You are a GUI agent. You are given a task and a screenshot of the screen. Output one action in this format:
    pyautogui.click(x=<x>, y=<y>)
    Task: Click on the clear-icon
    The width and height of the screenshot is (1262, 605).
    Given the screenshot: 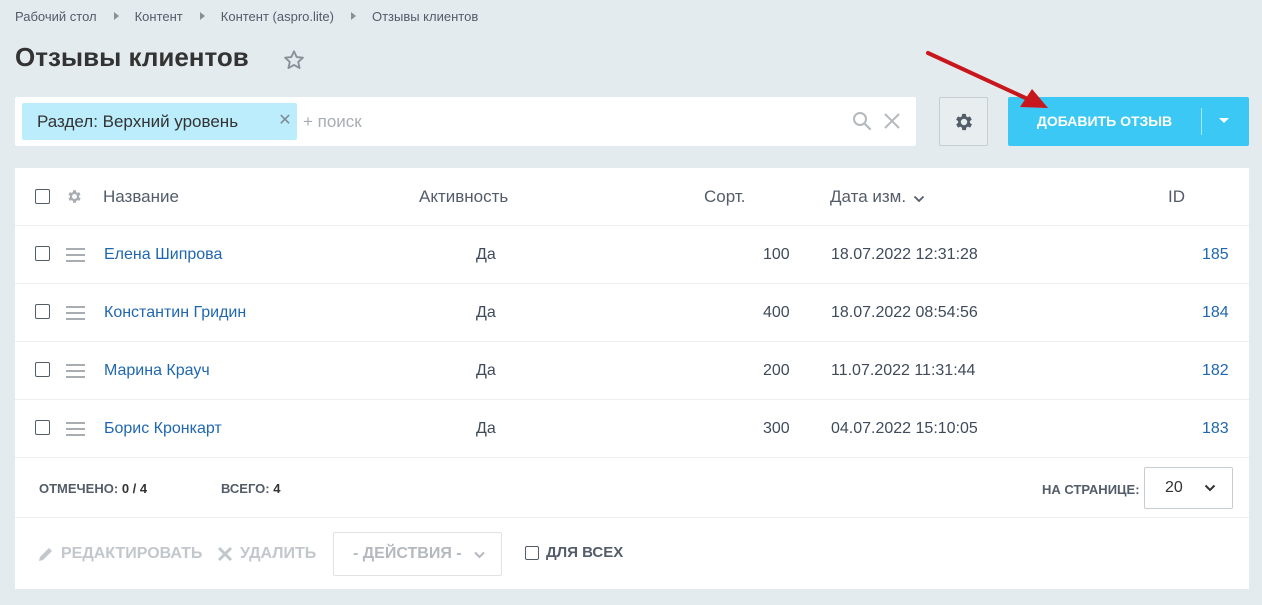 What is the action you would take?
    pyautogui.click(x=892, y=121)
    